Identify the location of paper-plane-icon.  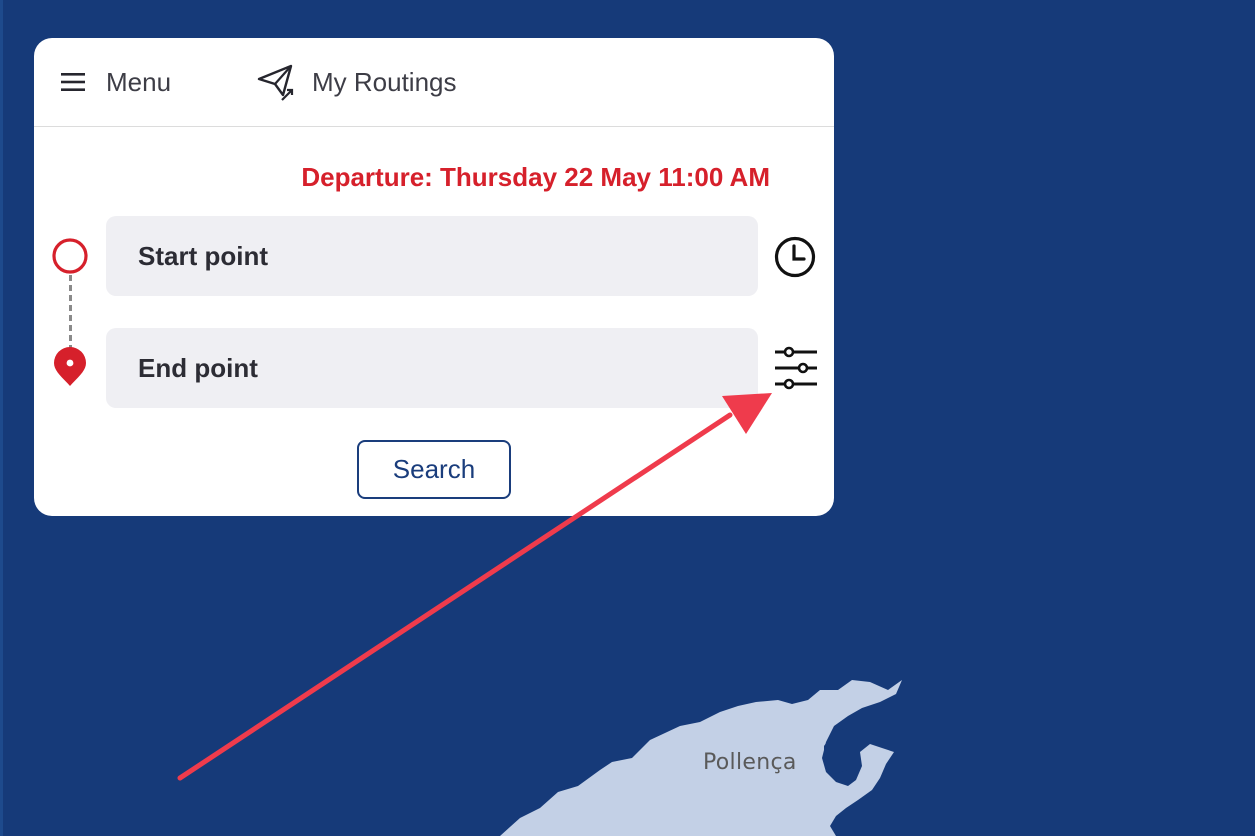
(275, 82).